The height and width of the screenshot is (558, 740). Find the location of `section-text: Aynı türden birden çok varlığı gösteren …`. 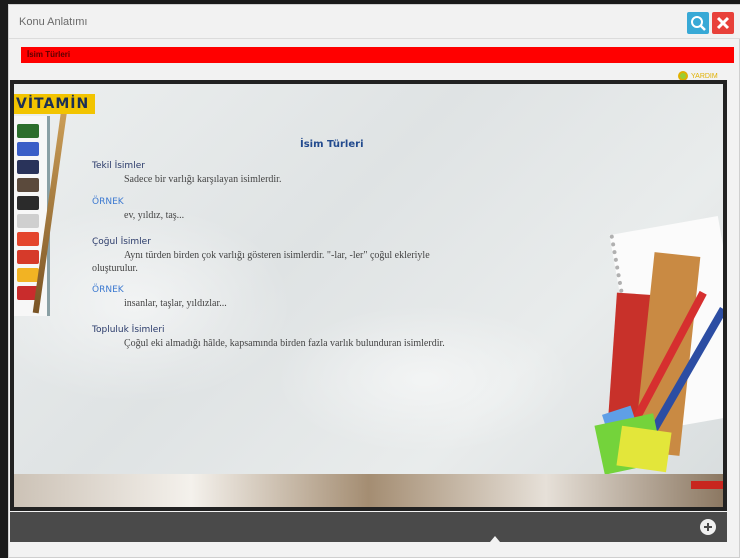

section-text: Aynı türden birden çok varlığı gösteren … is located at coordinates (277, 255).